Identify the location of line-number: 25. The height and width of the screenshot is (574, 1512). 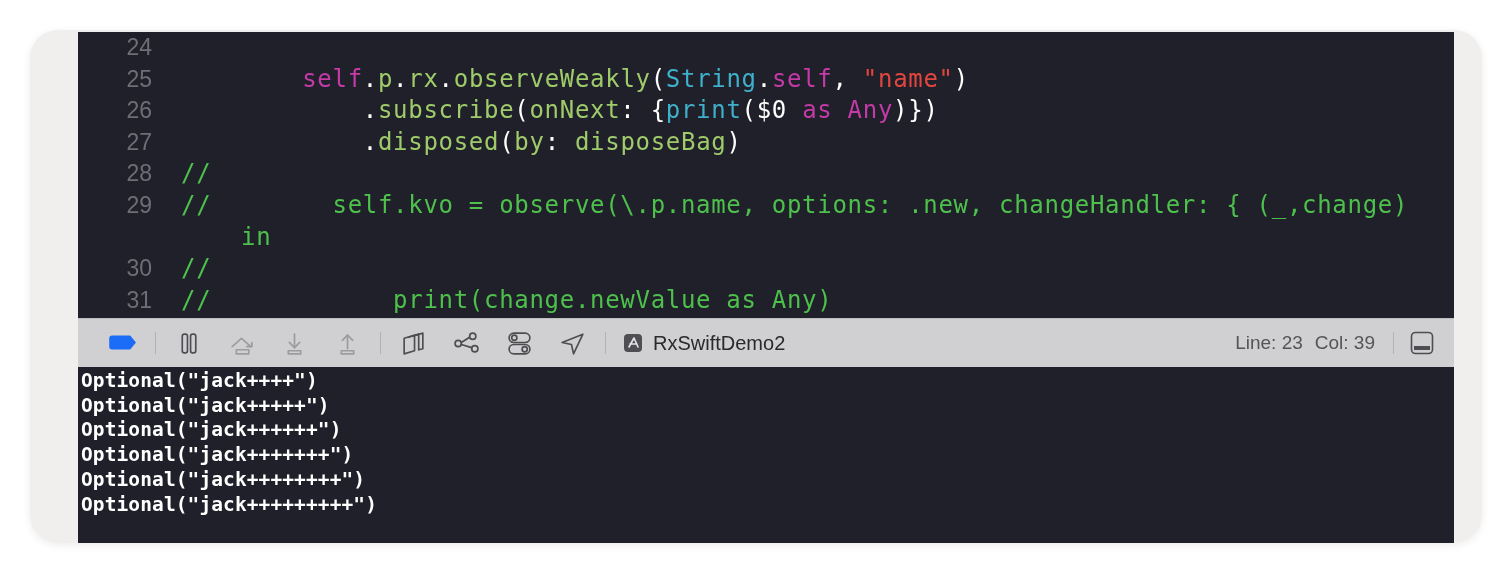
(139, 79).